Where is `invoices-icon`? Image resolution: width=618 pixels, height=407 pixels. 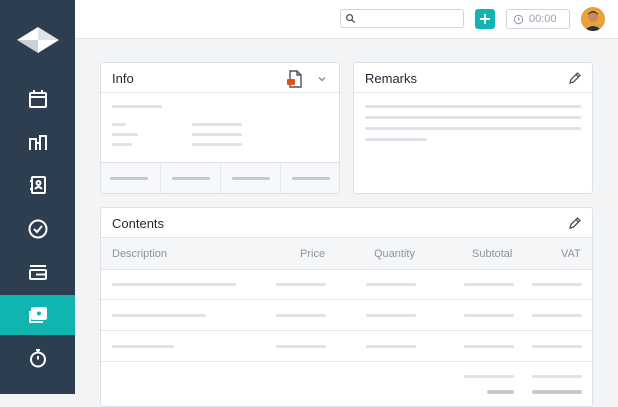 invoices-icon is located at coordinates (37, 315).